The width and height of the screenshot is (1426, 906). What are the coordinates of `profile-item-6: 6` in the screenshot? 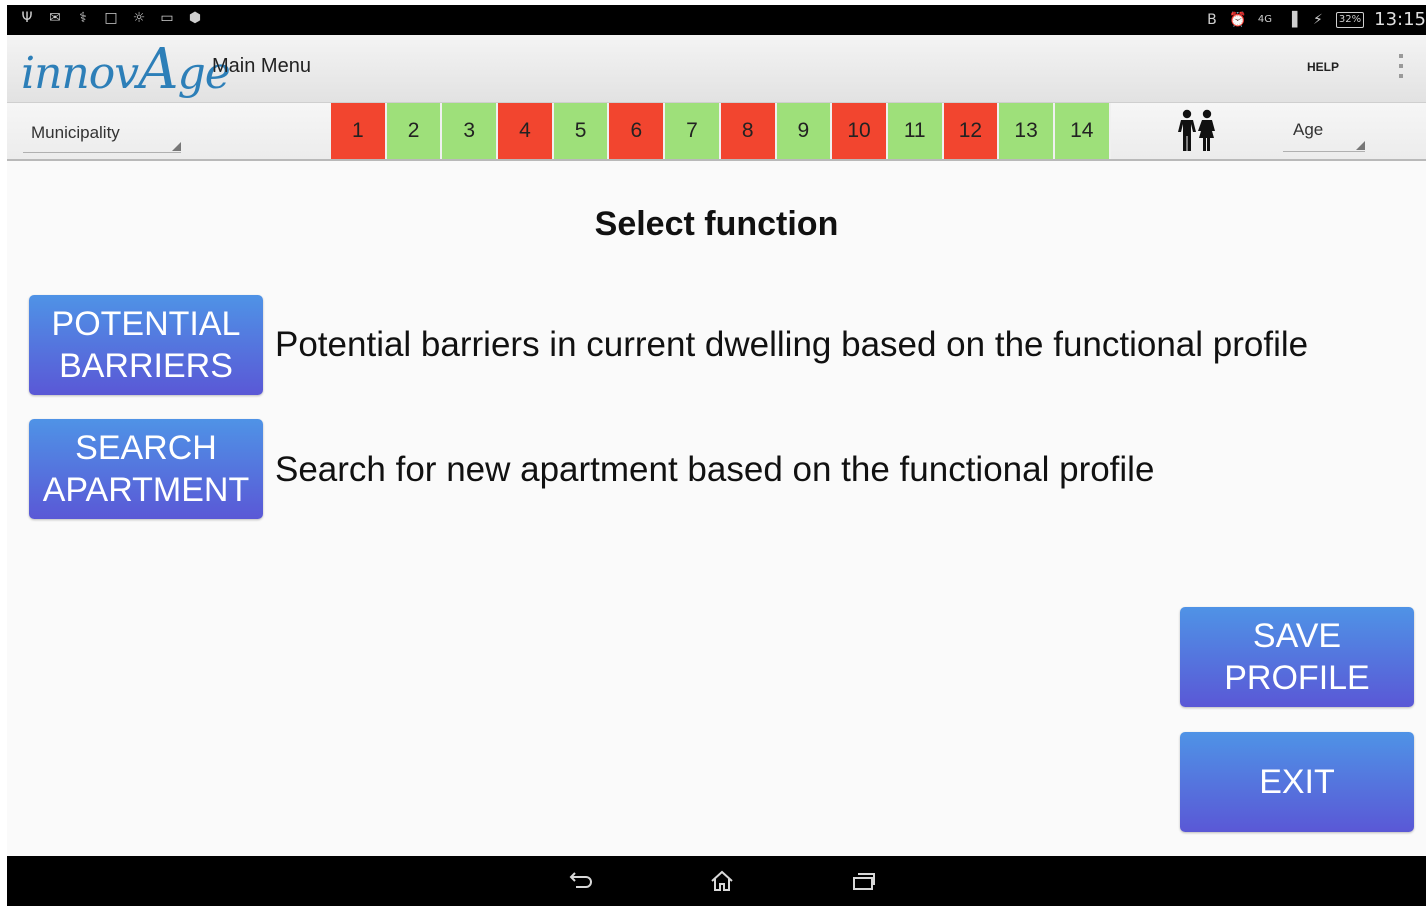 It's located at (637, 131).